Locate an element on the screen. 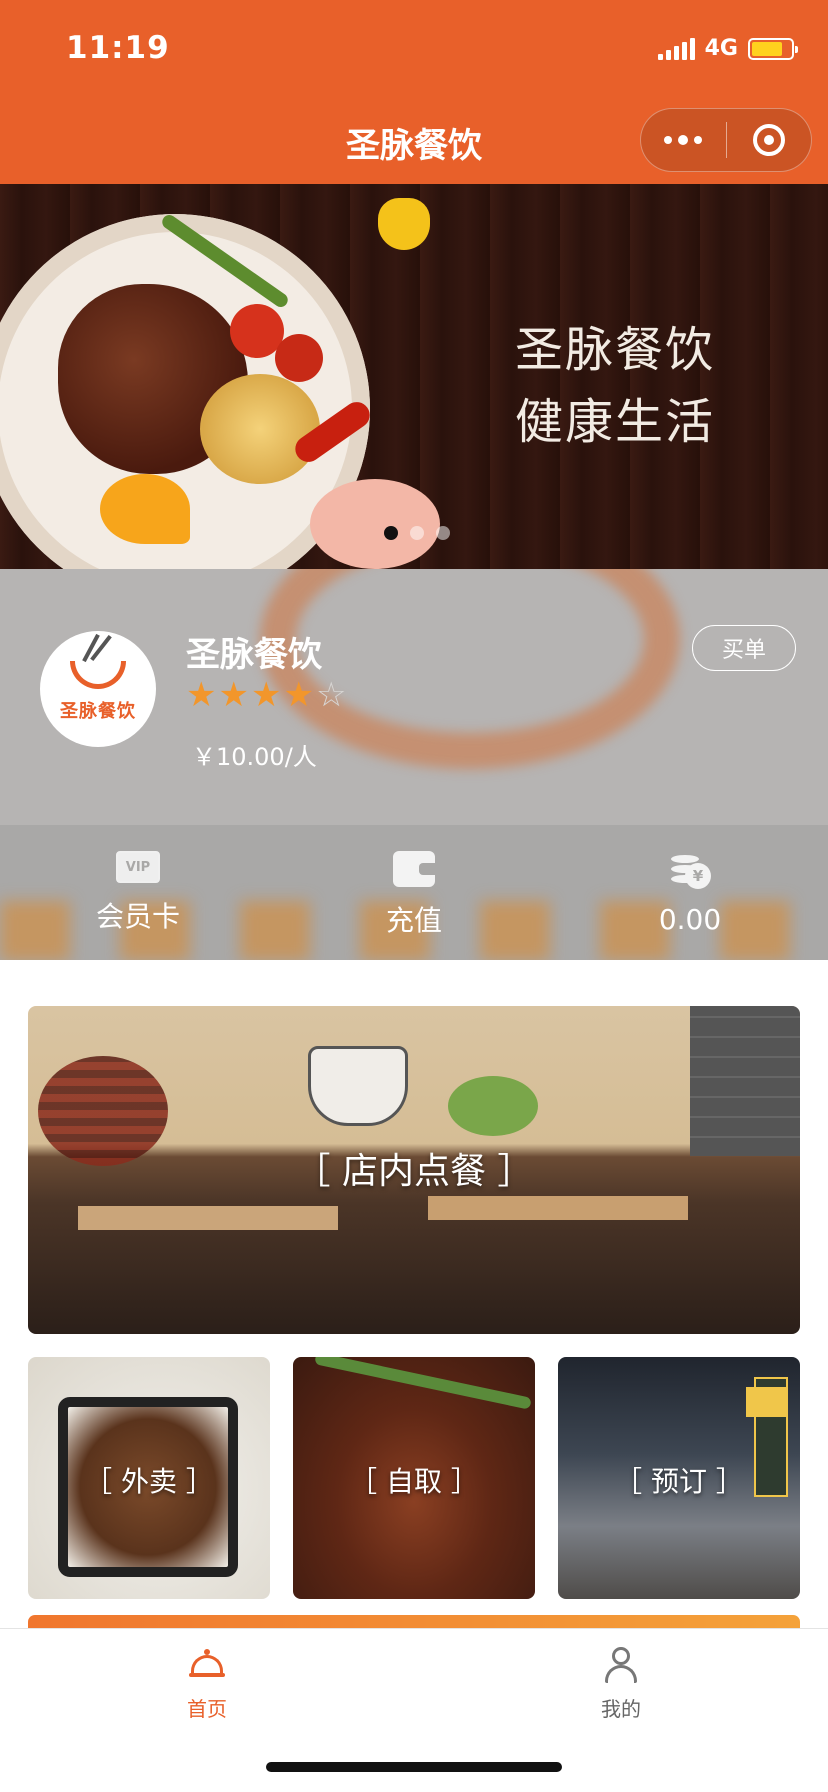 The image size is (828, 1792). balance-entry: ¥ 0.00 is located at coordinates (690, 892).